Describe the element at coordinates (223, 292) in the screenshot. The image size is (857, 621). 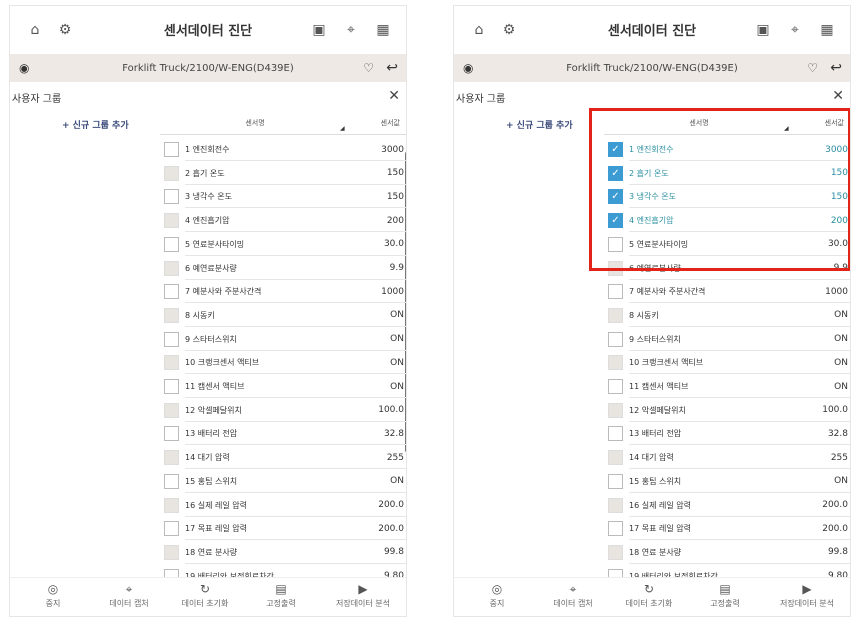
I see `sensor-name: 7 예분사와 주분사간격` at that location.